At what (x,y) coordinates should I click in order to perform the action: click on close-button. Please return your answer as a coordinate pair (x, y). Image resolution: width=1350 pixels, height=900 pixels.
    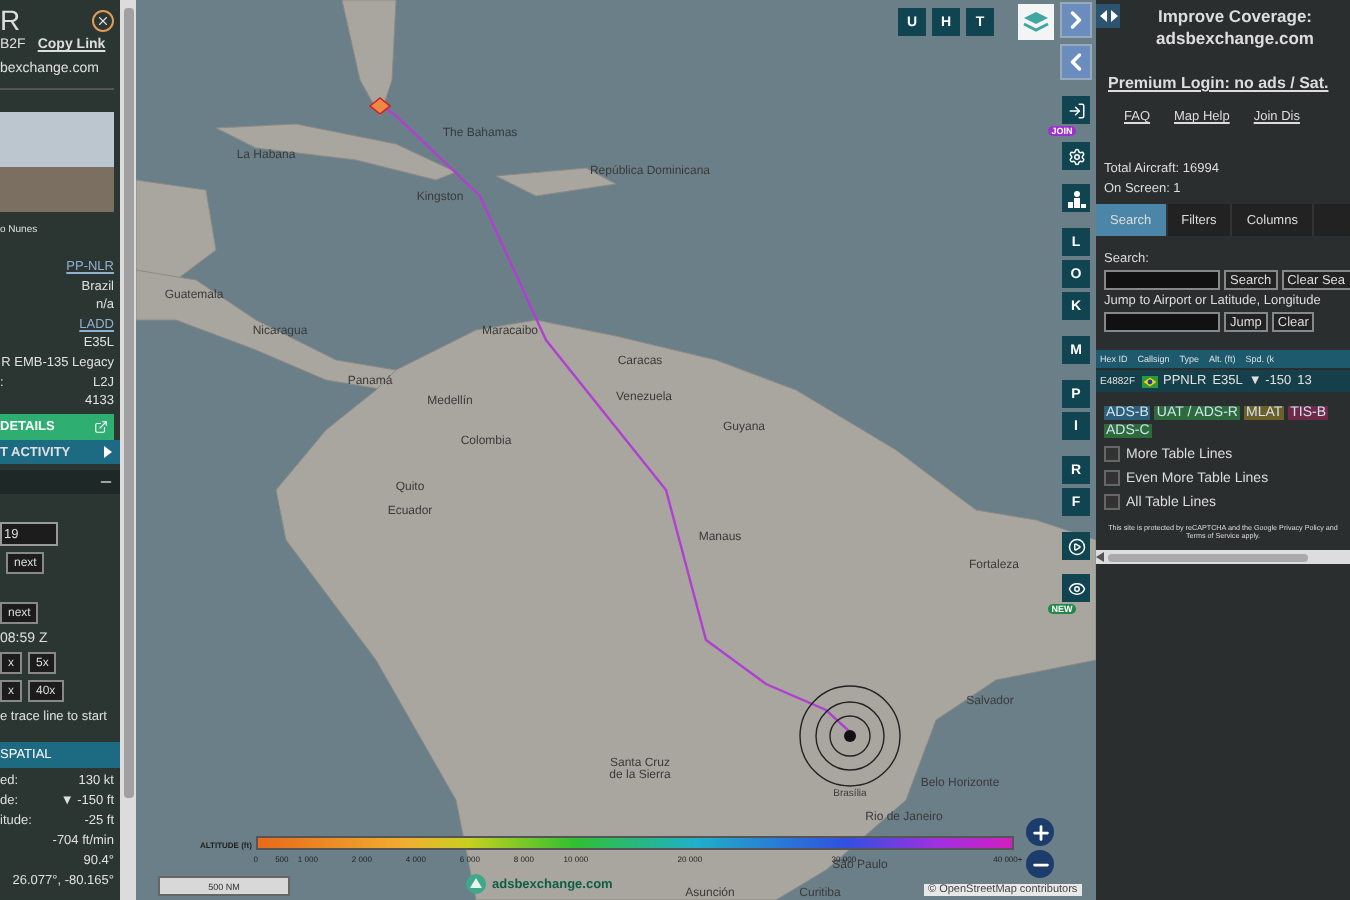
    Looking at the image, I should click on (103, 20).